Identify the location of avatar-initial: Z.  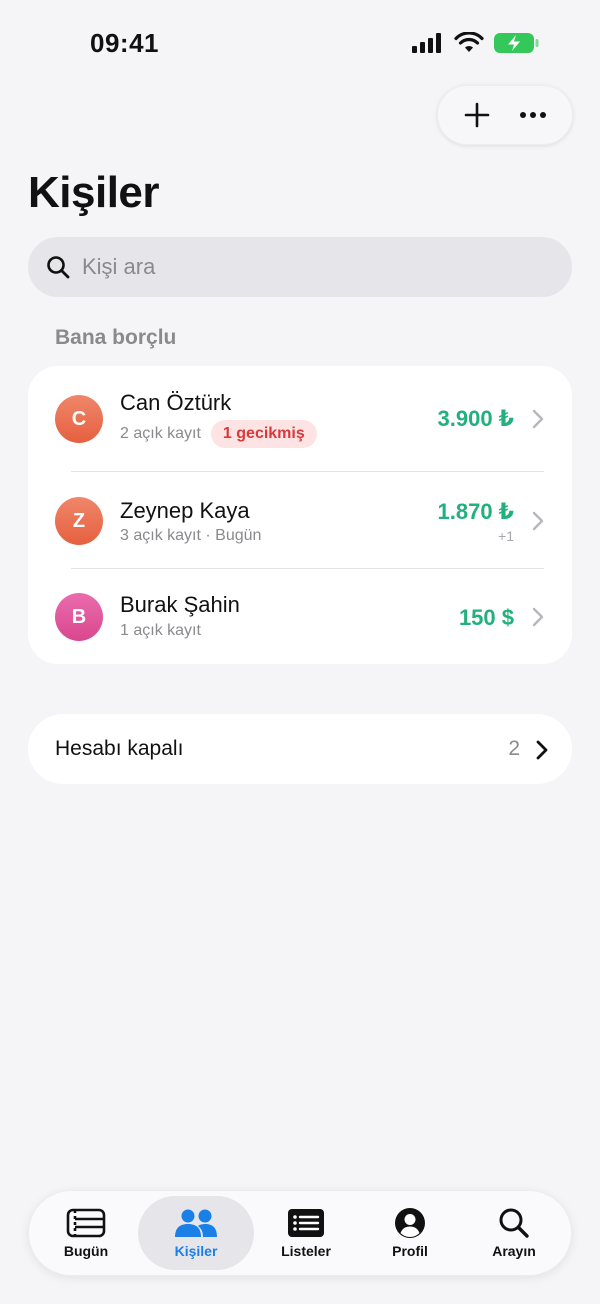
(79, 520).